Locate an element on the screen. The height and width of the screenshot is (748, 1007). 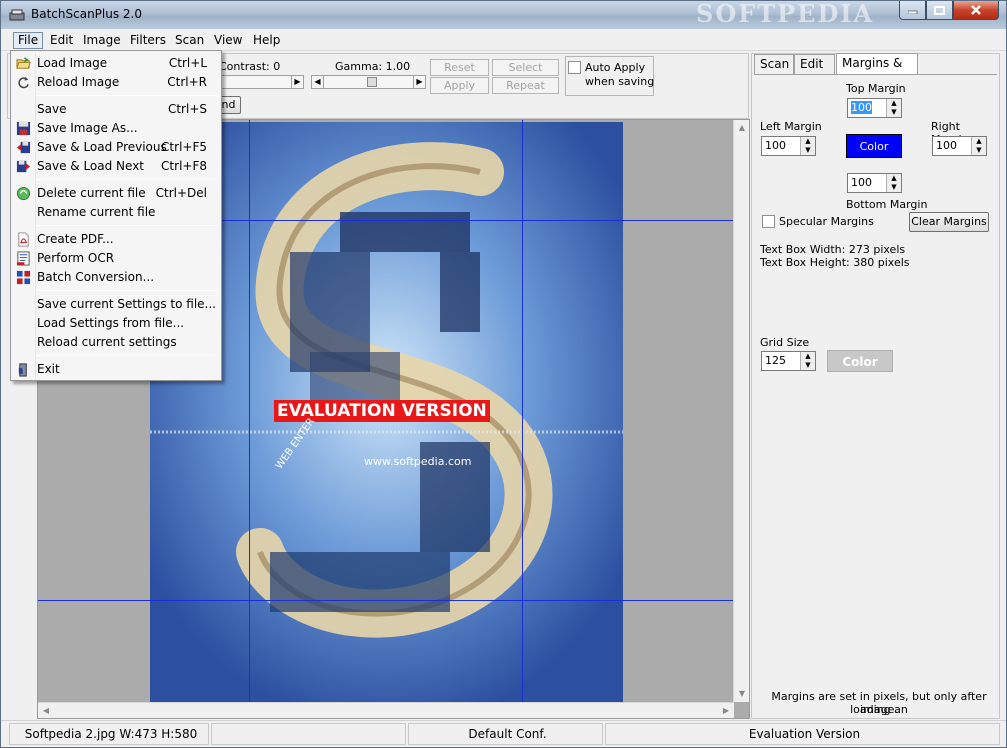
specular-margins-label: Specular Margins is located at coordinates (826, 221).